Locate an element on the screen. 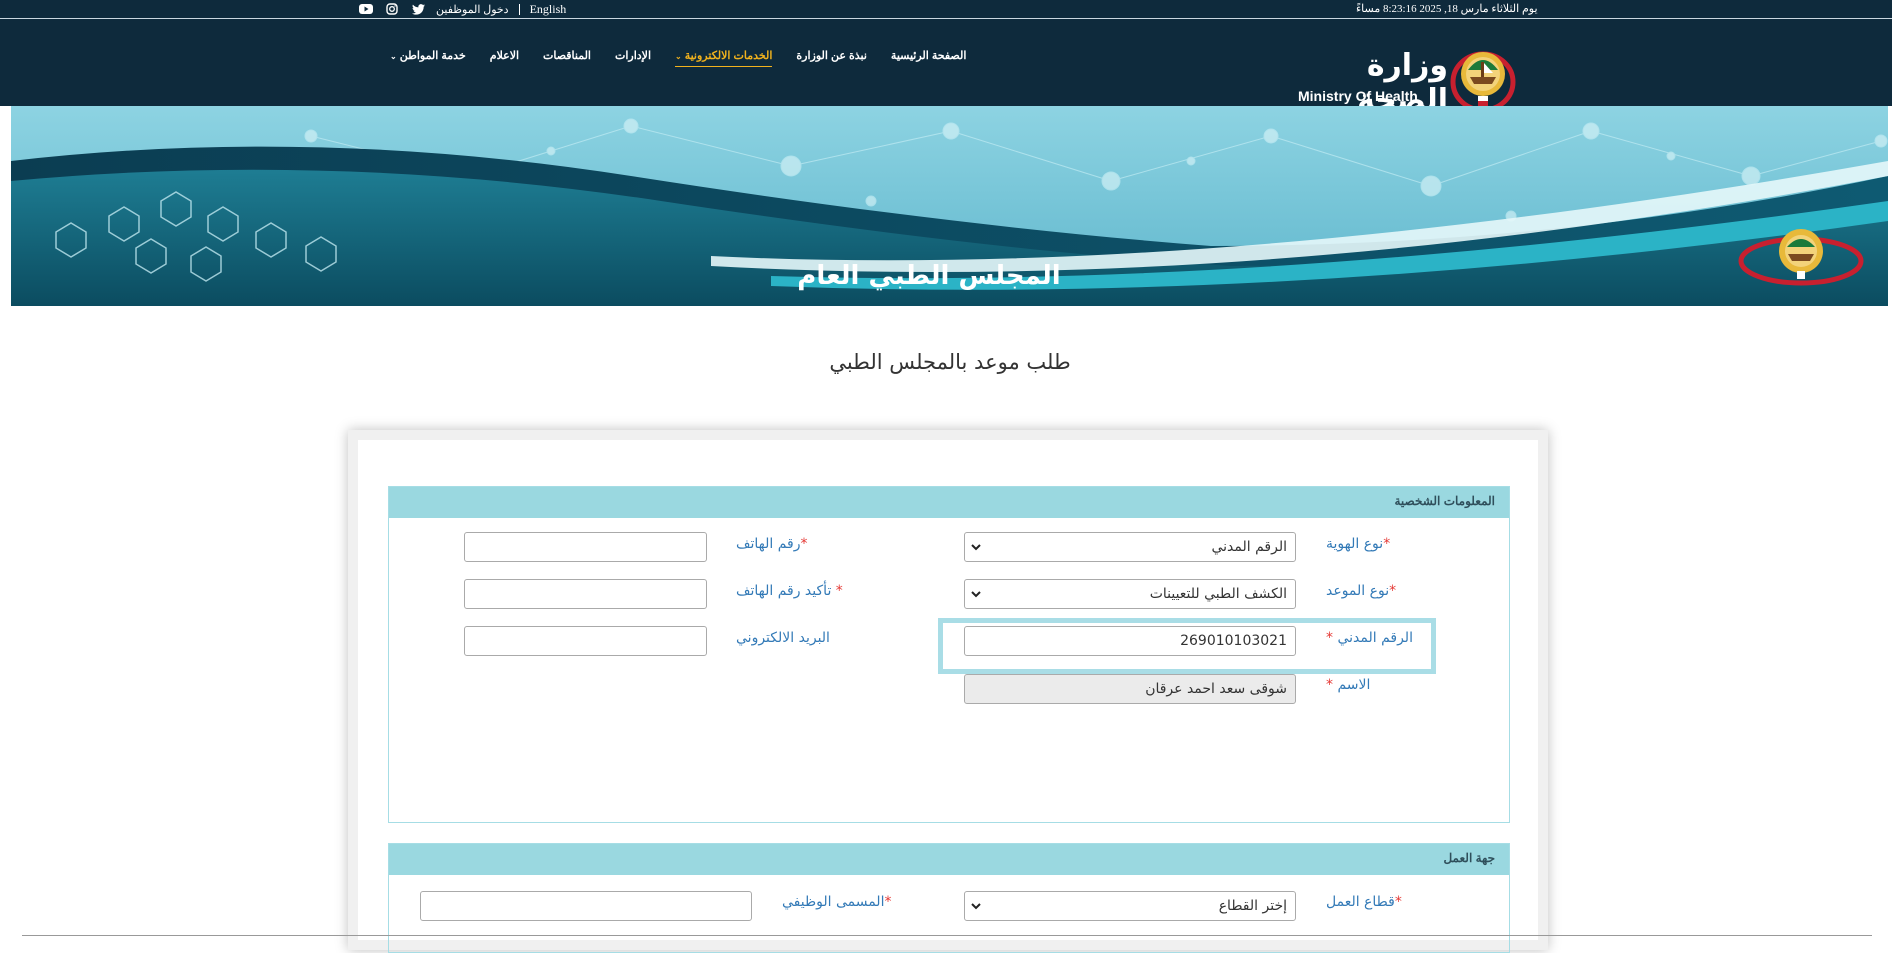 The width and height of the screenshot is (1892, 953). nav-about: نبذة عن الوزارة is located at coordinates (831, 55).